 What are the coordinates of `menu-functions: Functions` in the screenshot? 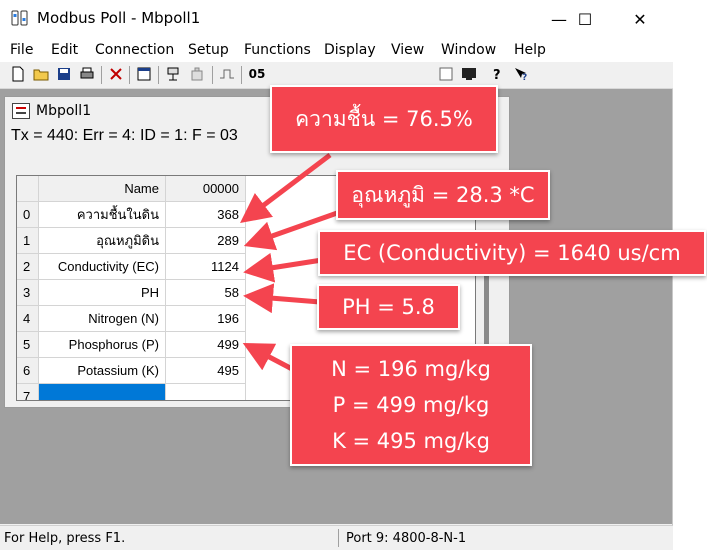 It's located at (277, 50).